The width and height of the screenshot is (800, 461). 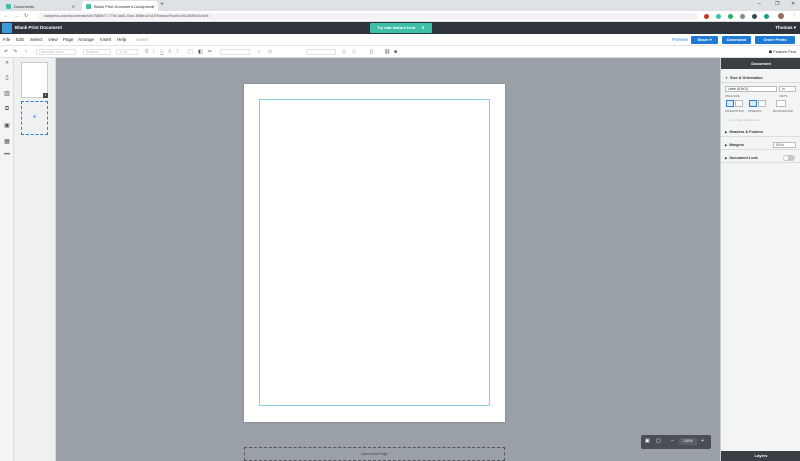 What do you see at coordinates (793, 4) in the screenshot?
I see `close-window-button: ✕` at bounding box center [793, 4].